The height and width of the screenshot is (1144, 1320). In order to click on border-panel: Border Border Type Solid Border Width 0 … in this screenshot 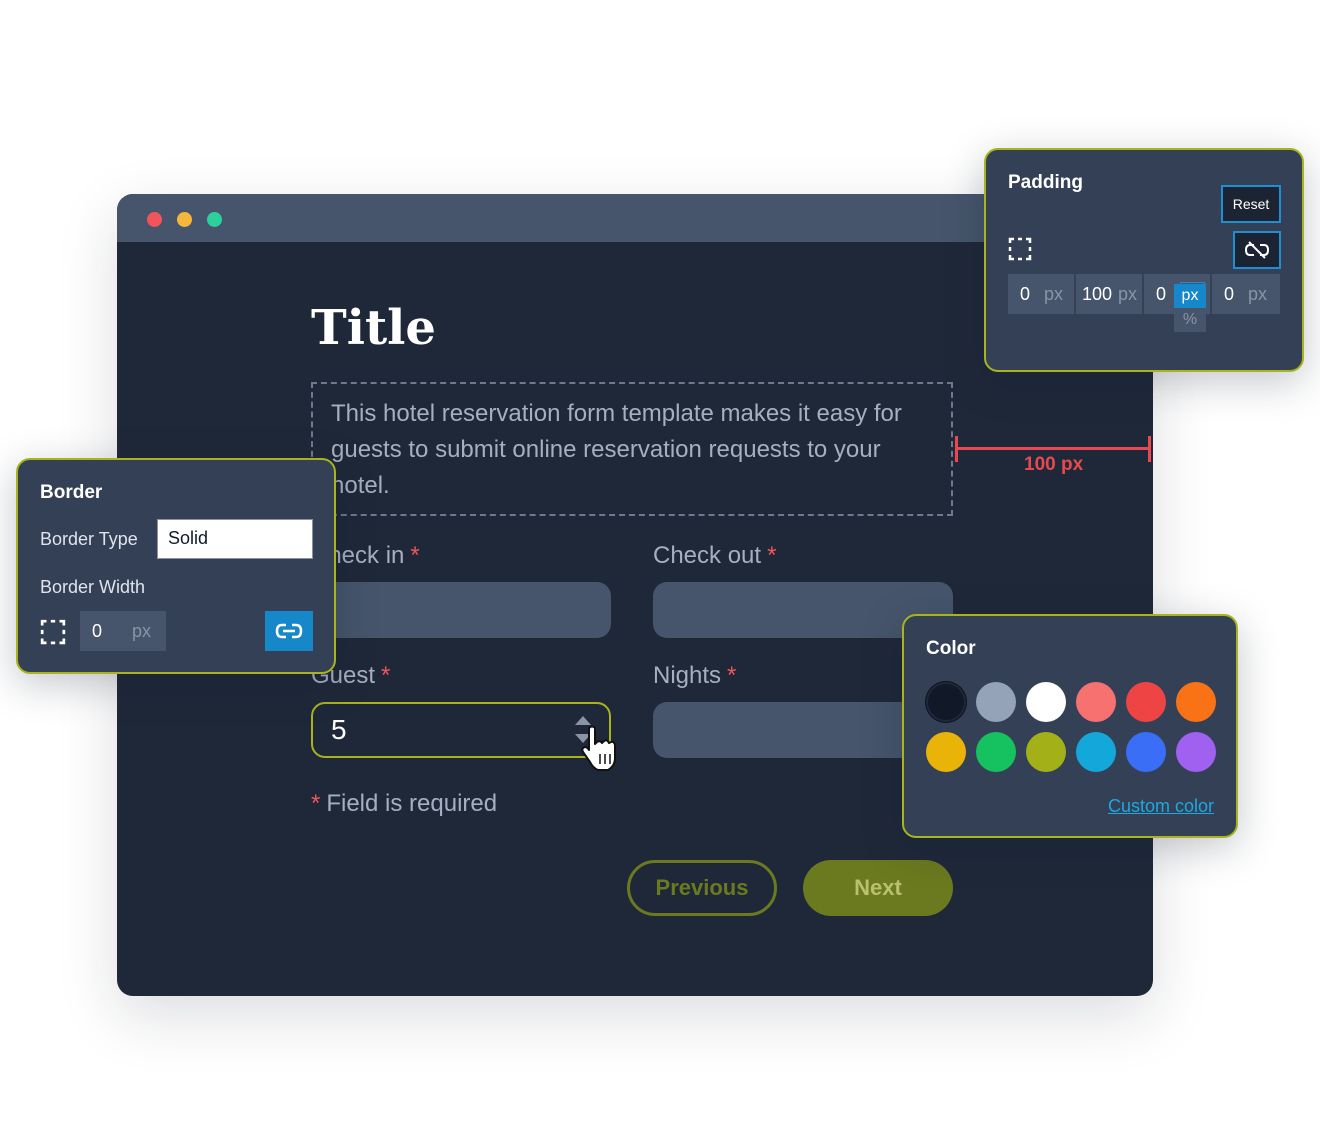, I will do `click(176, 566)`.